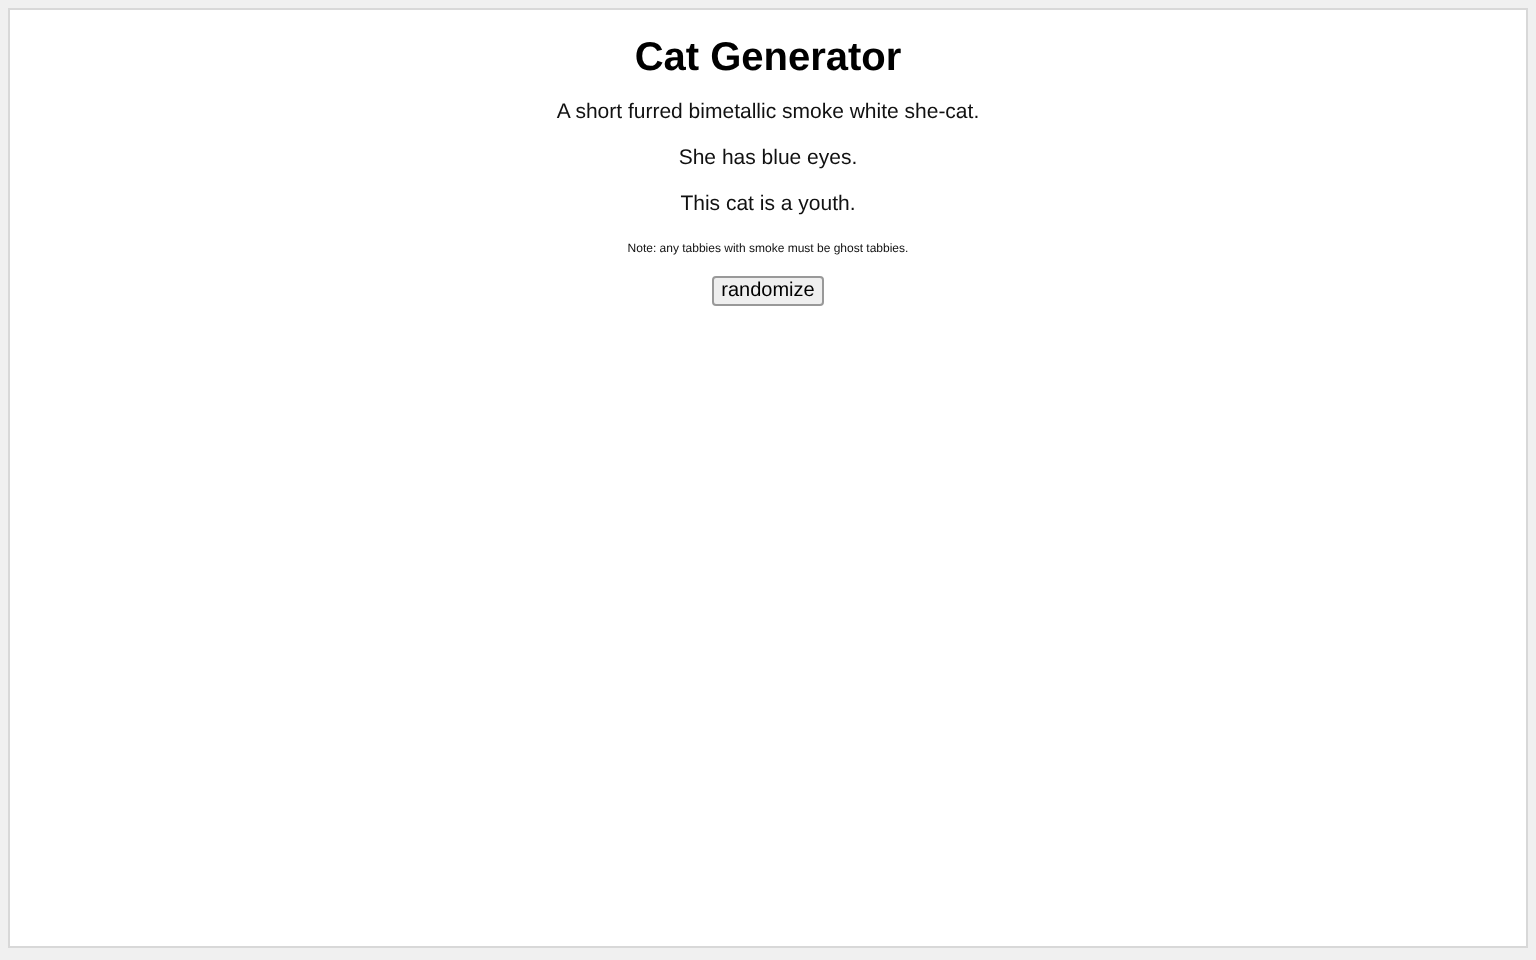 The image size is (1536, 960). I want to click on page-title: Cat Generator, so click(768, 59).